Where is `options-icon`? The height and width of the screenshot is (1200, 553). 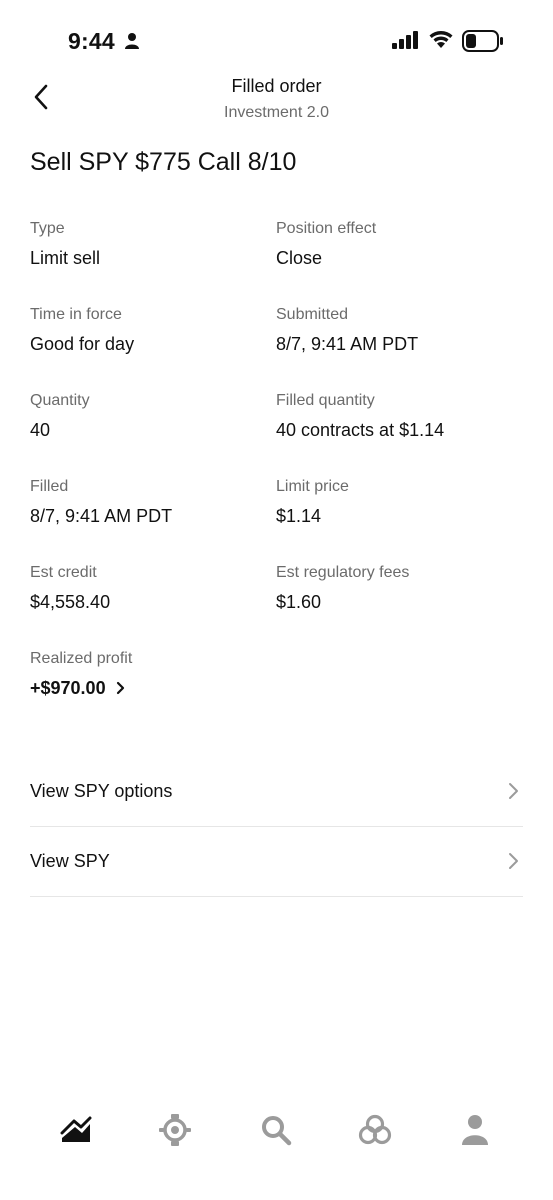
options-icon is located at coordinates (175, 1130).